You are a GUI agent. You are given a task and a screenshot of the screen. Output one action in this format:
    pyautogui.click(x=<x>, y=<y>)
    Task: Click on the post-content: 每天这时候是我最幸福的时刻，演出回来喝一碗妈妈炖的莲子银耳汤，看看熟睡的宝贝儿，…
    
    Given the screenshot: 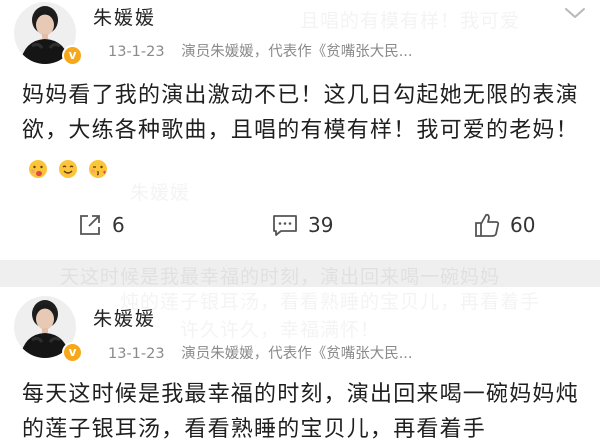 What is the action you would take?
    pyautogui.click(x=302, y=412)
    